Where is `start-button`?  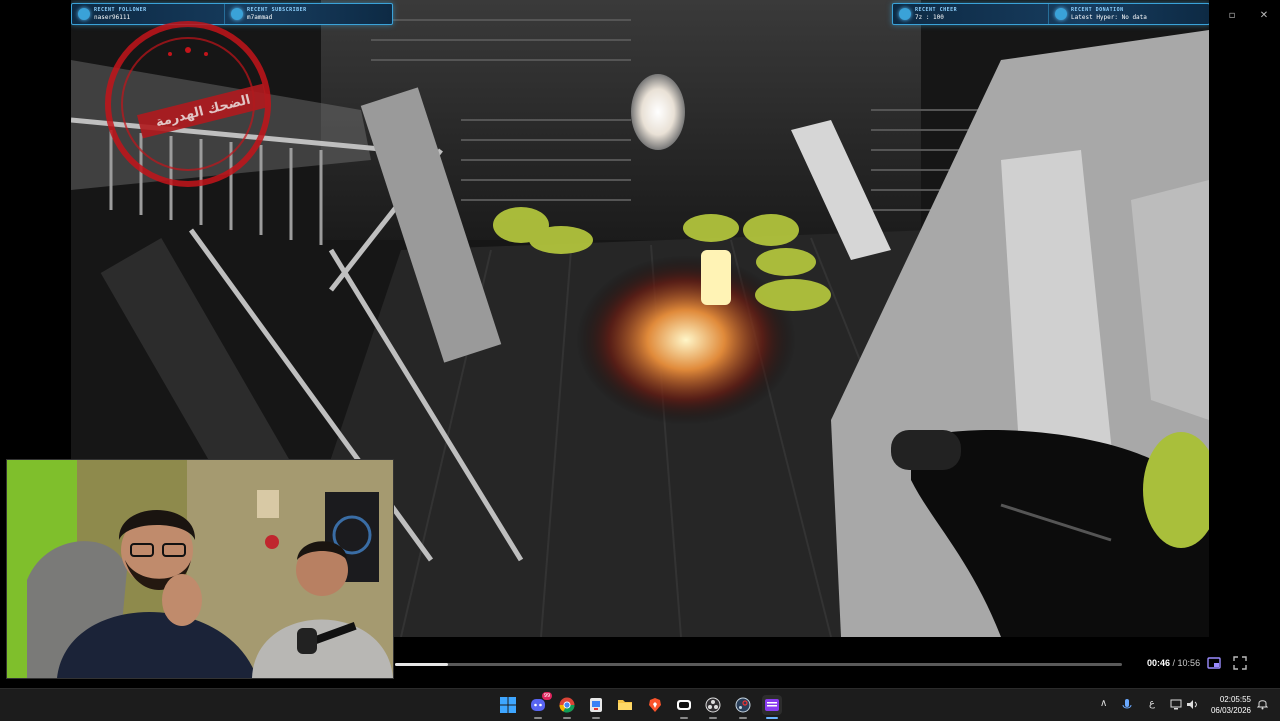
start-button is located at coordinates (508, 705).